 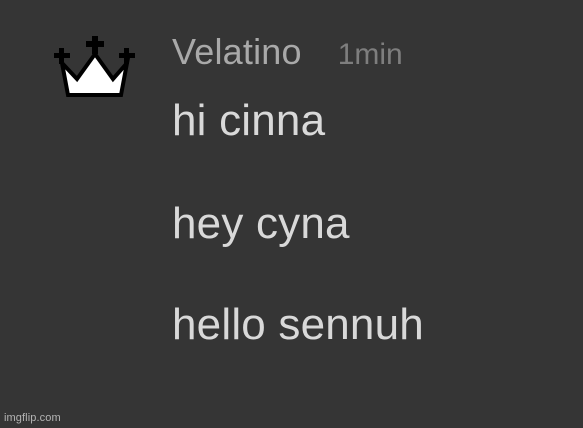 I want to click on message-text: hey cyna, so click(x=261, y=223).